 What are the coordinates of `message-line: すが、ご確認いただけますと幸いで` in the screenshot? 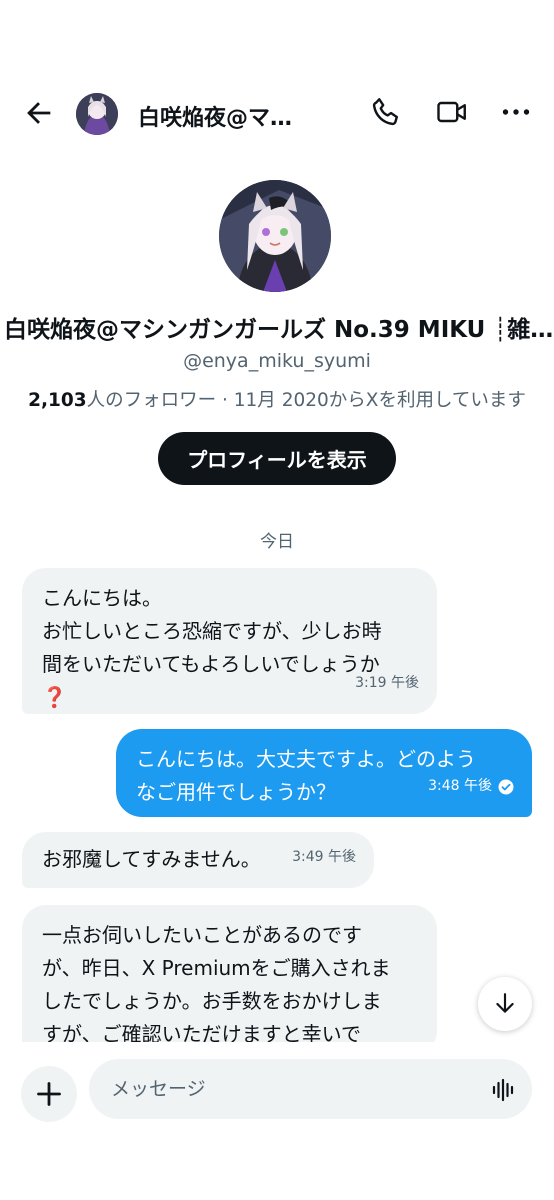 It's located at (201, 1032).